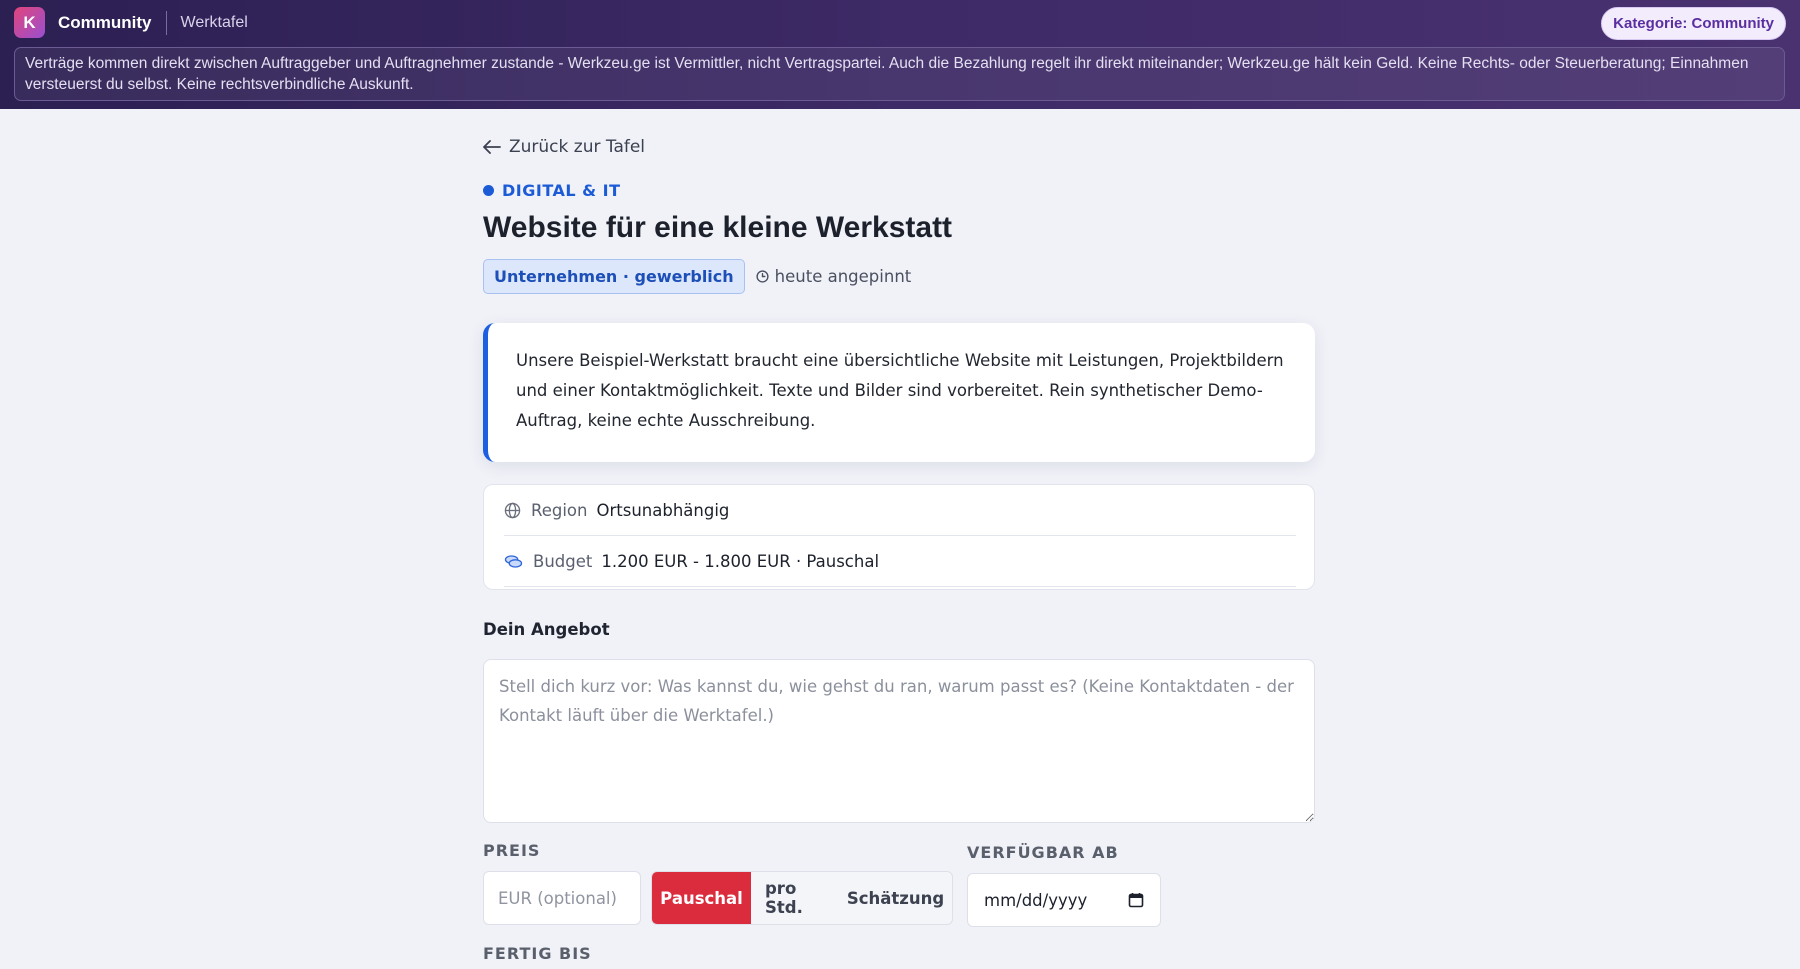 The width and height of the screenshot is (1800, 969). Describe the element at coordinates (562, 898) in the screenshot. I see `price-input` at that location.